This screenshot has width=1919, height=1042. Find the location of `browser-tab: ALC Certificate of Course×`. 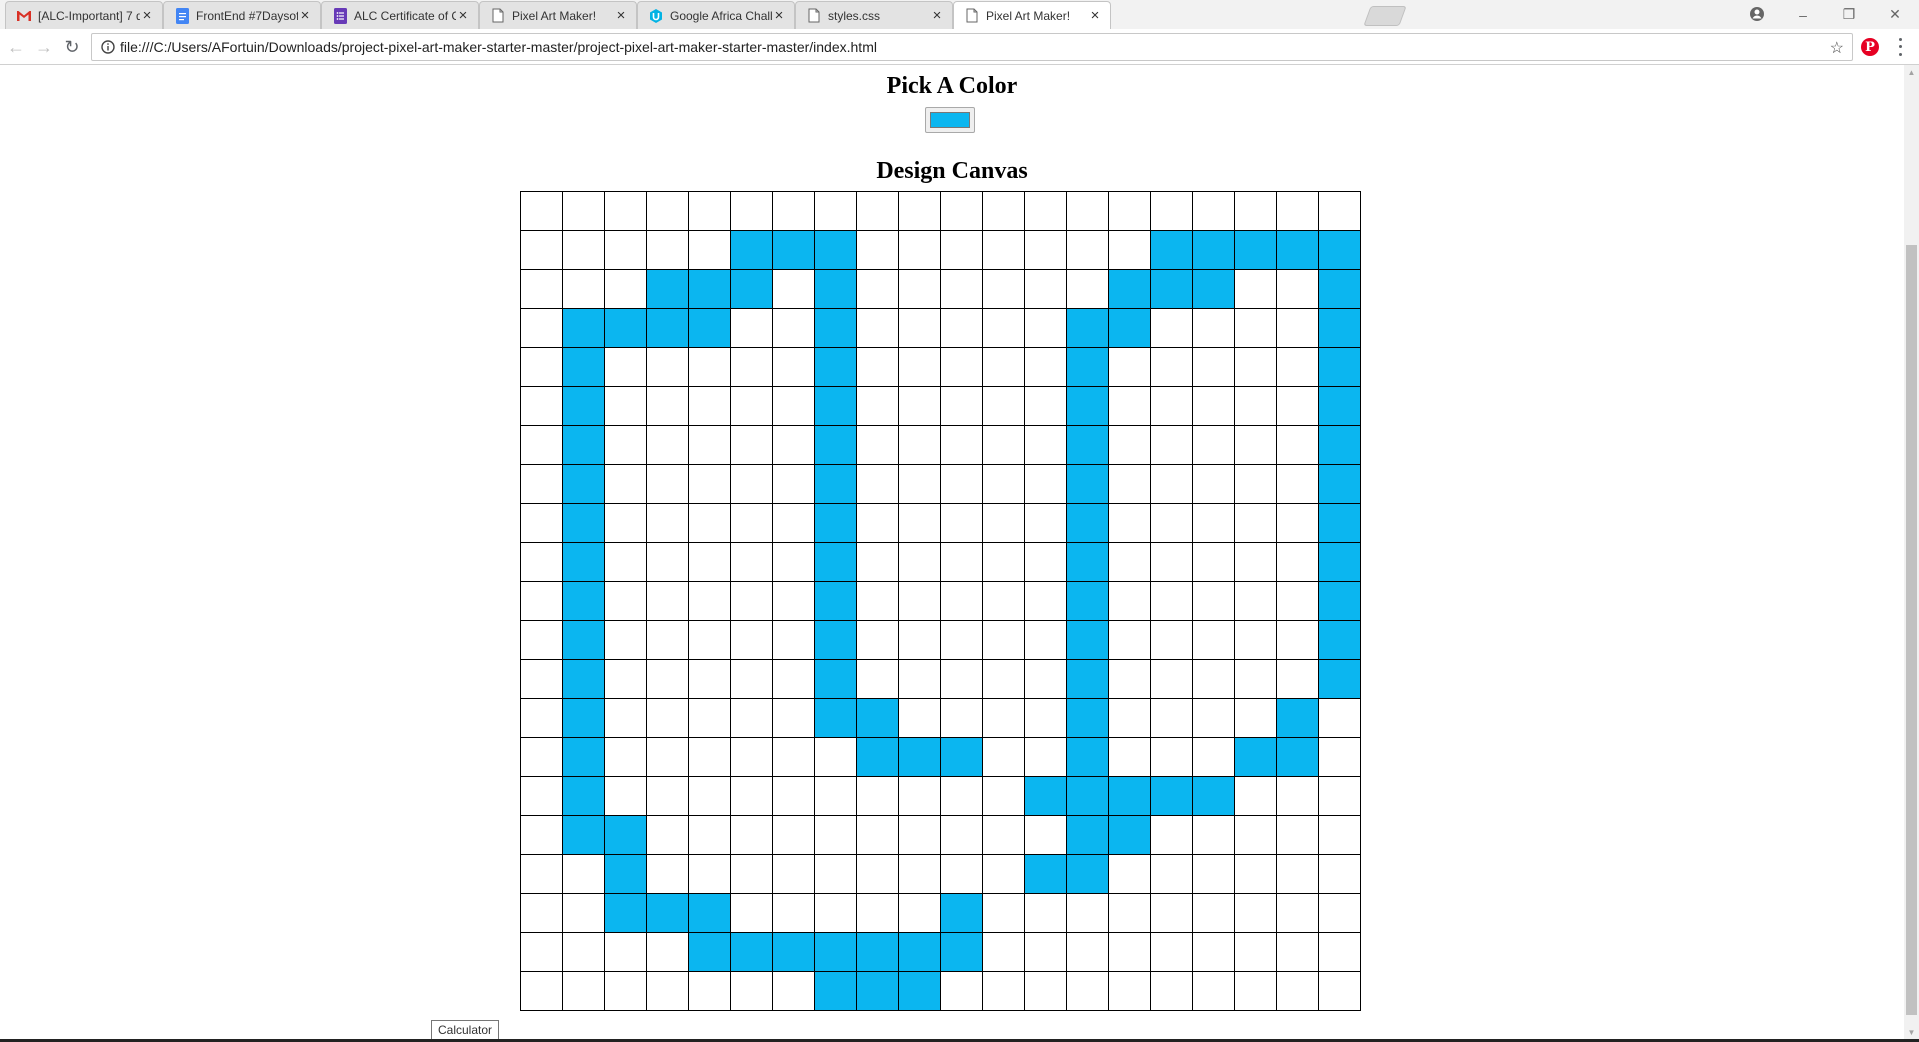

browser-tab: ALC Certificate of Course× is located at coordinates (400, 15).